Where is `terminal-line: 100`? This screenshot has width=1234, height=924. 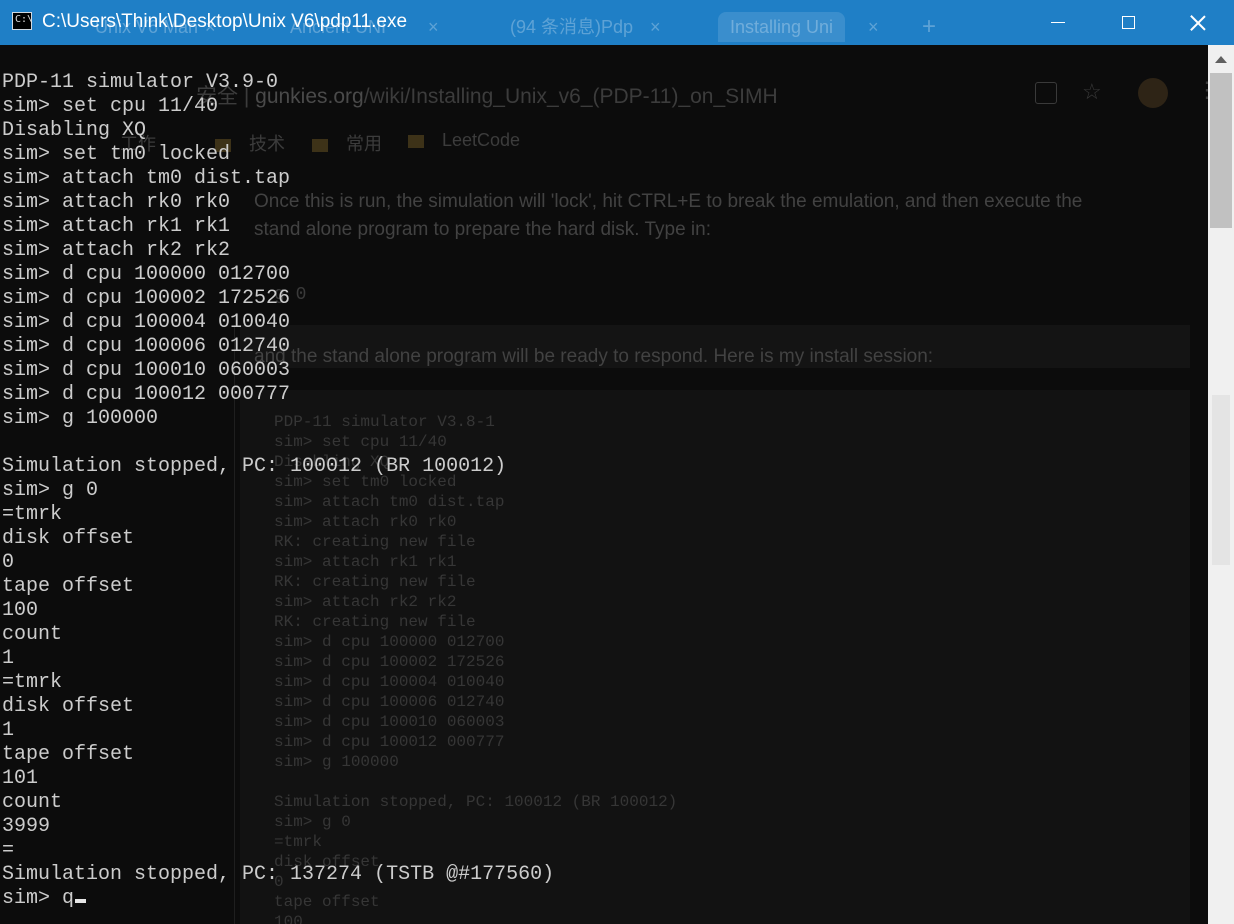
terminal-line: 100 is located at coordinates (20, 610).